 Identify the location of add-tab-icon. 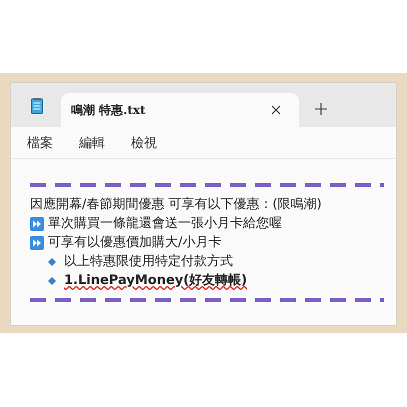
(321, 109).